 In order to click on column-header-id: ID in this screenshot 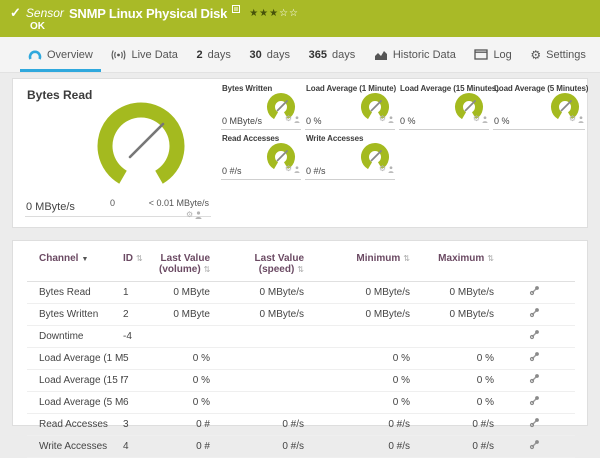, I will do `click(141, 265)`.